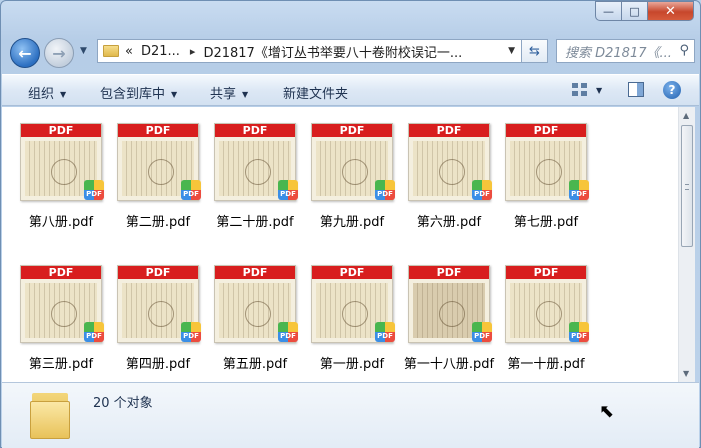 This screenshot has height=448, width=701. What do you see at coordinates (535, 51) in the screenshot?
I see `refresh-button: ⇆` at bounding box center [535, 51].